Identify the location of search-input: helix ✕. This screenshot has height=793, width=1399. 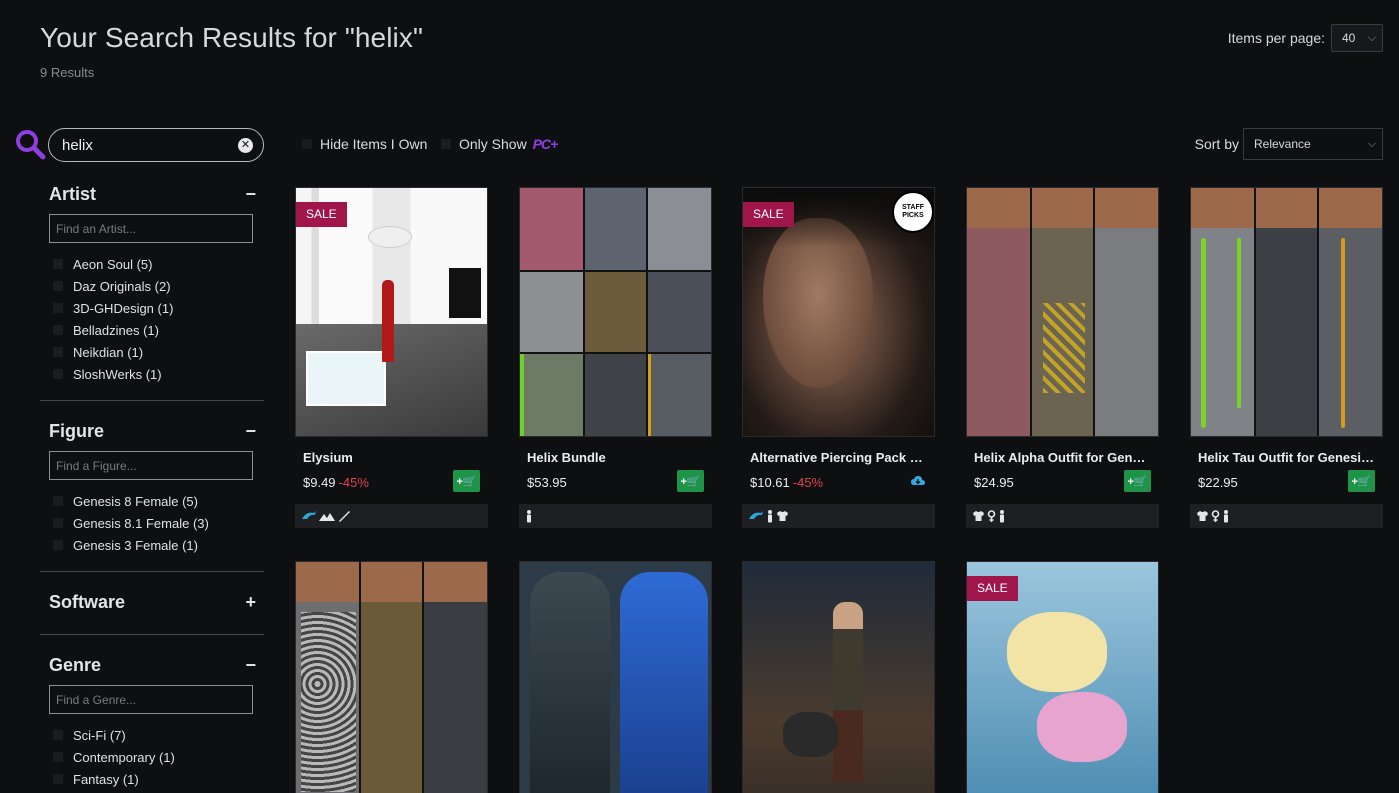
(156, 145).